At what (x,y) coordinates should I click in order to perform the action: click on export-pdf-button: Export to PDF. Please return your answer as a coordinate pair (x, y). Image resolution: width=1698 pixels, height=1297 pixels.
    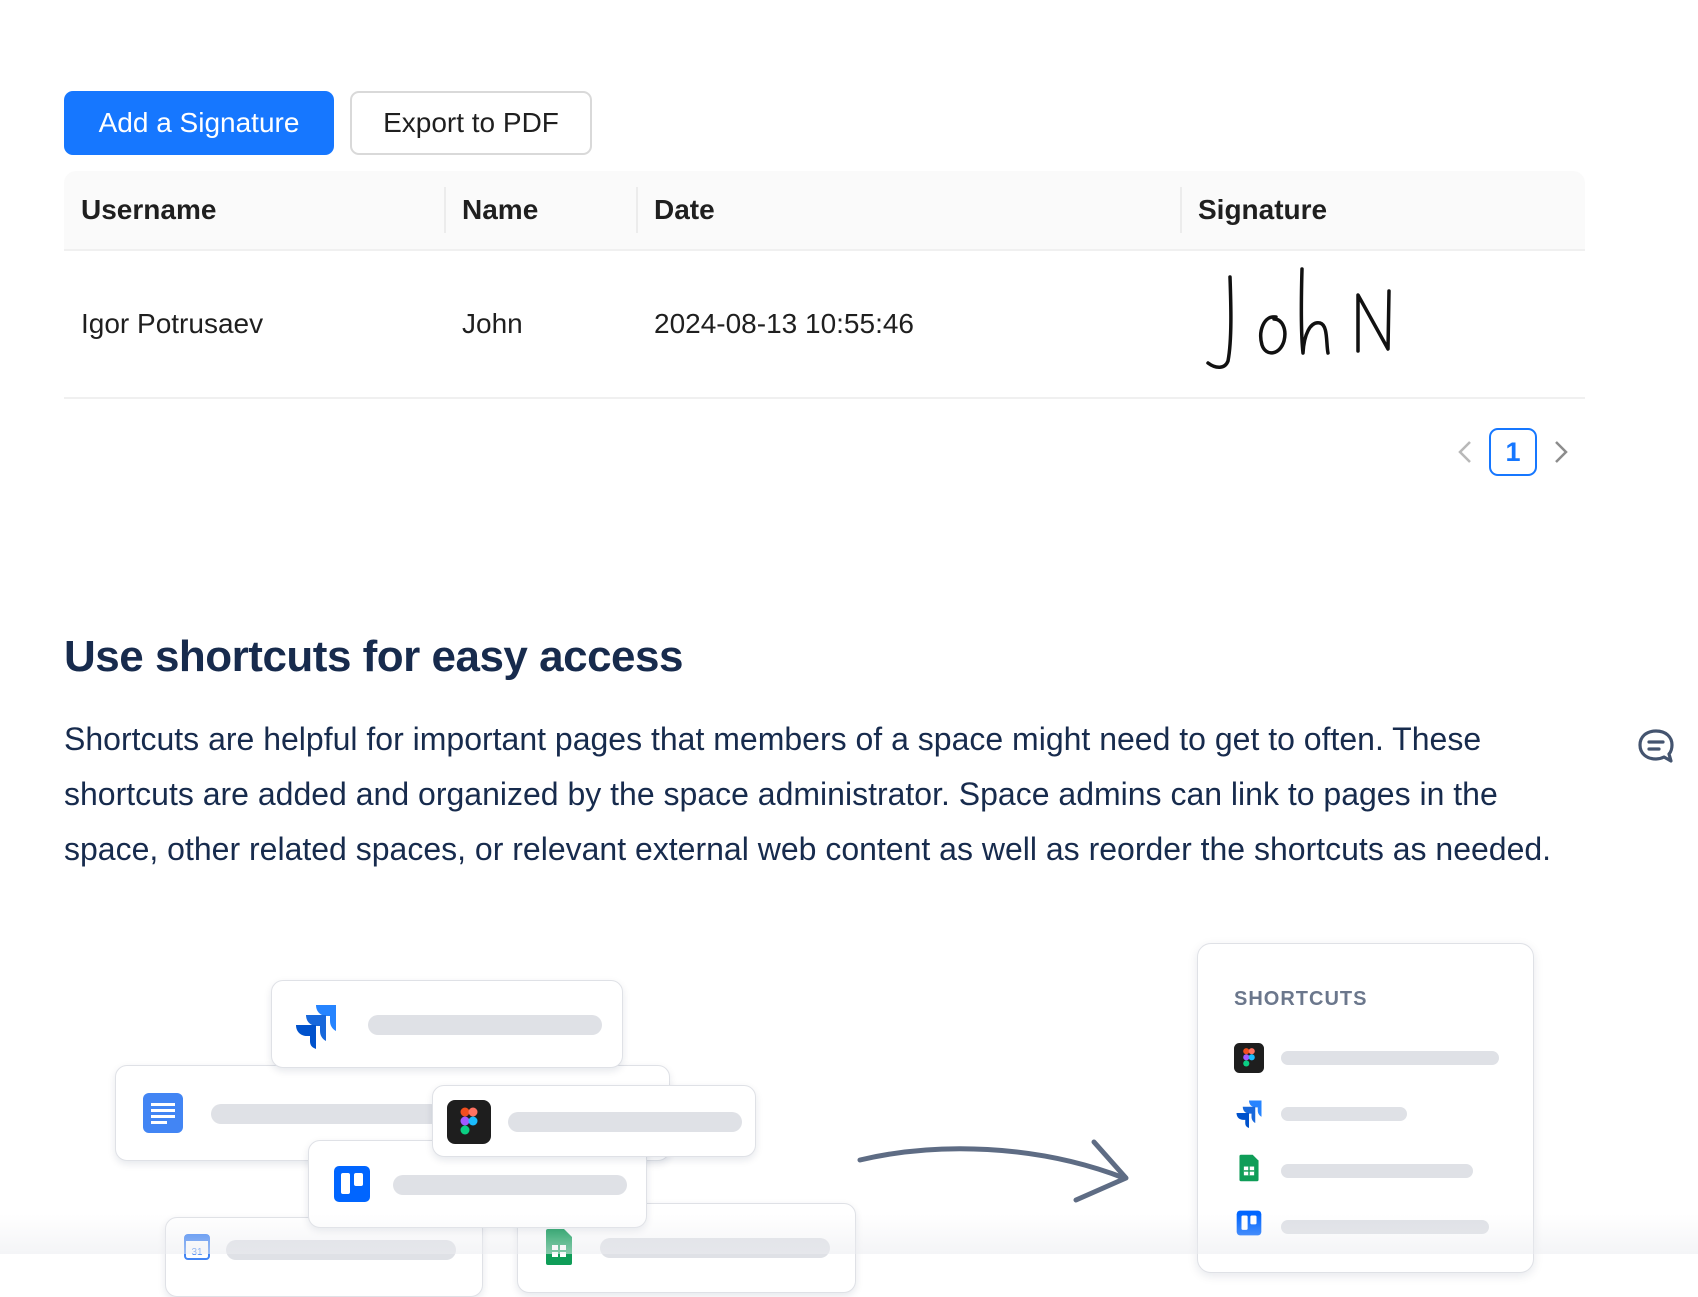
    Looking at the image, I should click on (471, 123).